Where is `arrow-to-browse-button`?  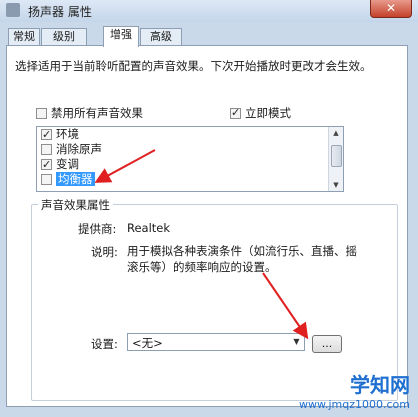 arrow-to-browse-button is located at coordinates (285, 306).